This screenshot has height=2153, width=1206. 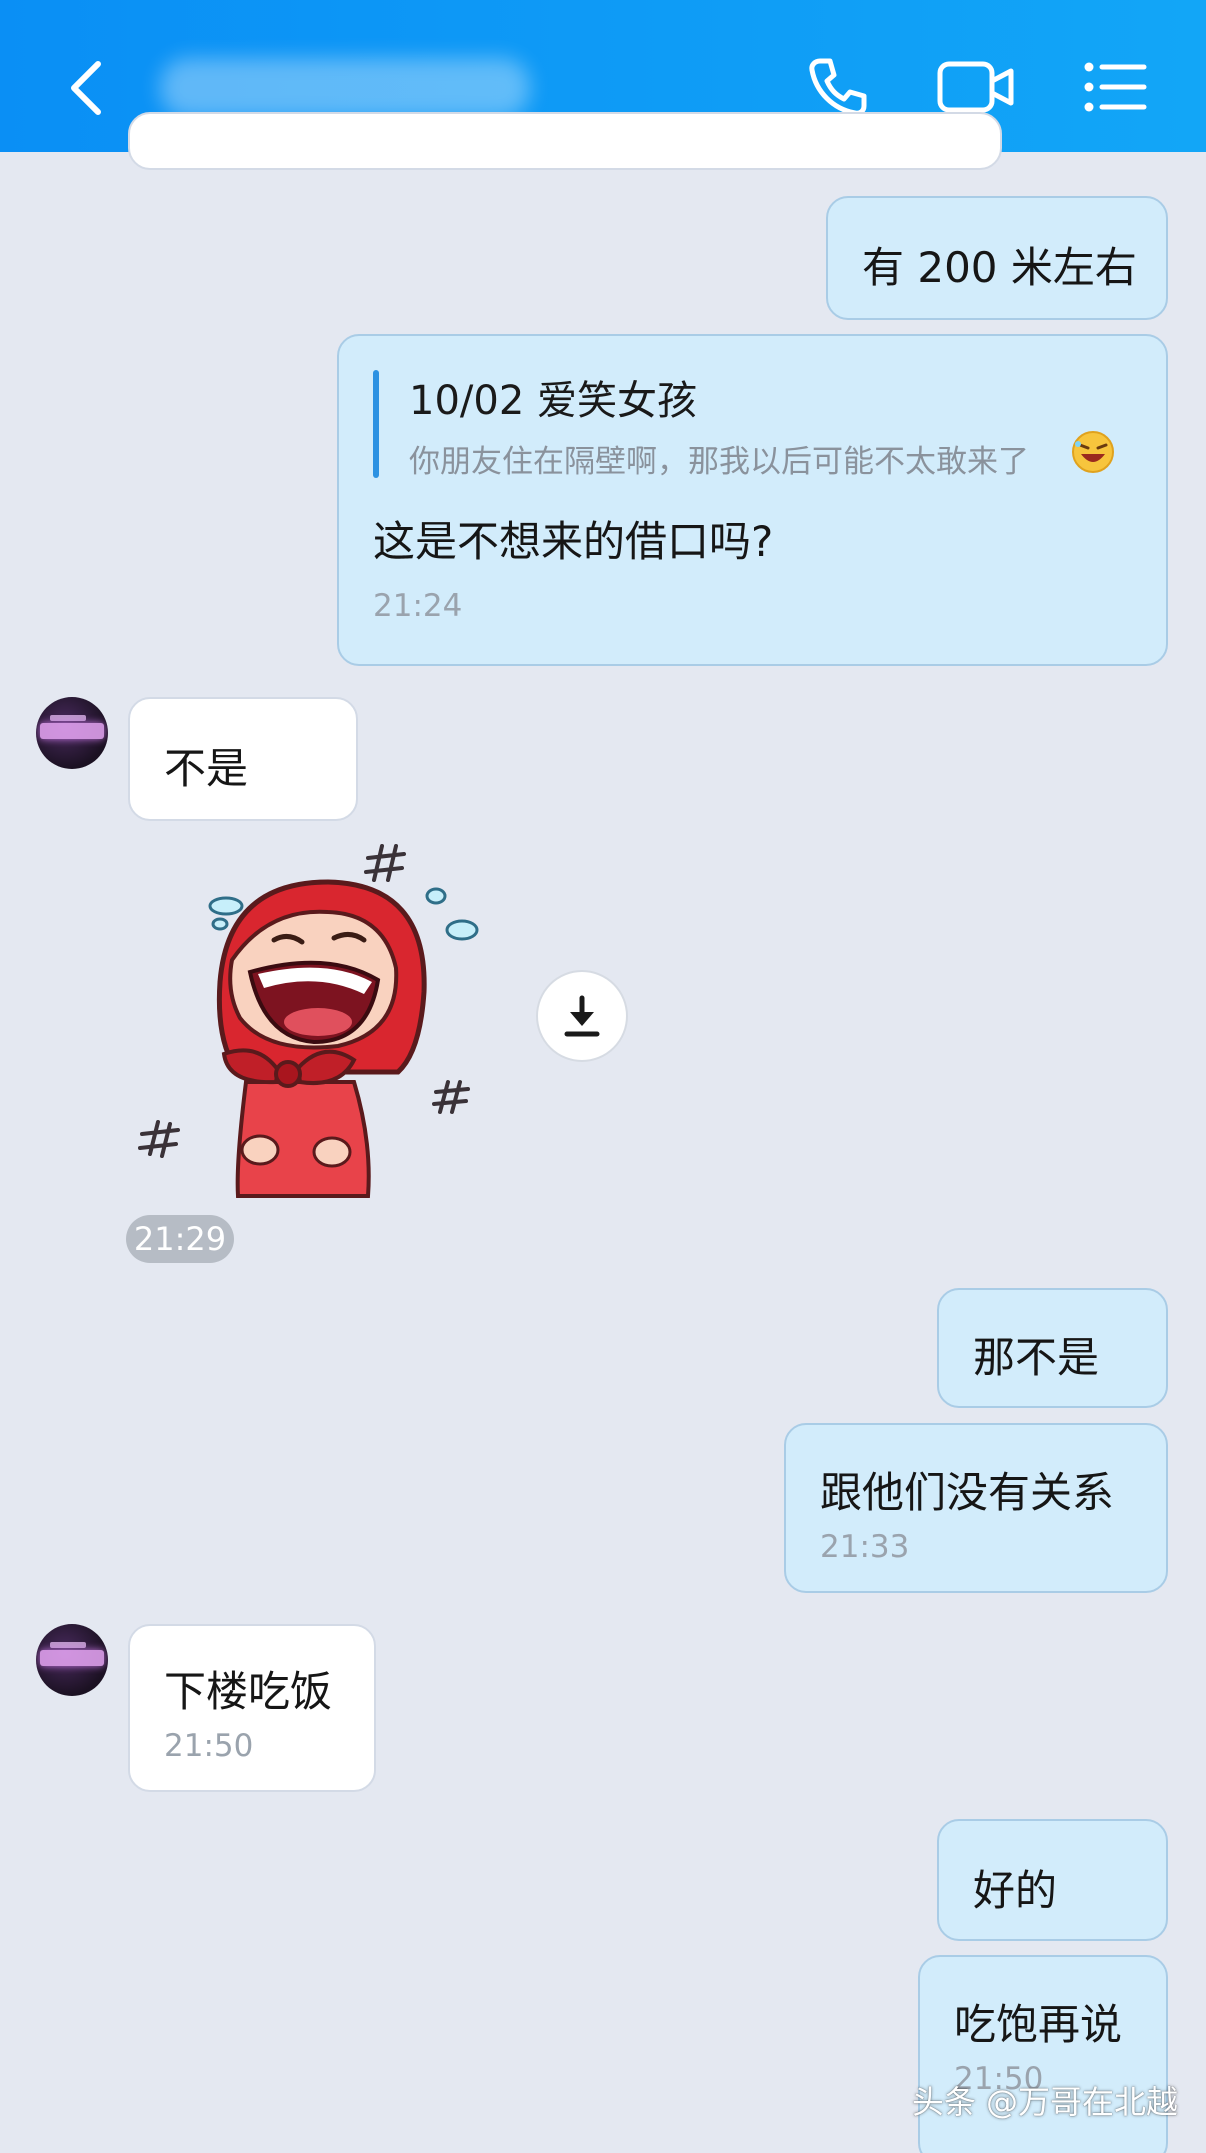 I want to click on list-menu-icon, so click(x=1115, y=87).